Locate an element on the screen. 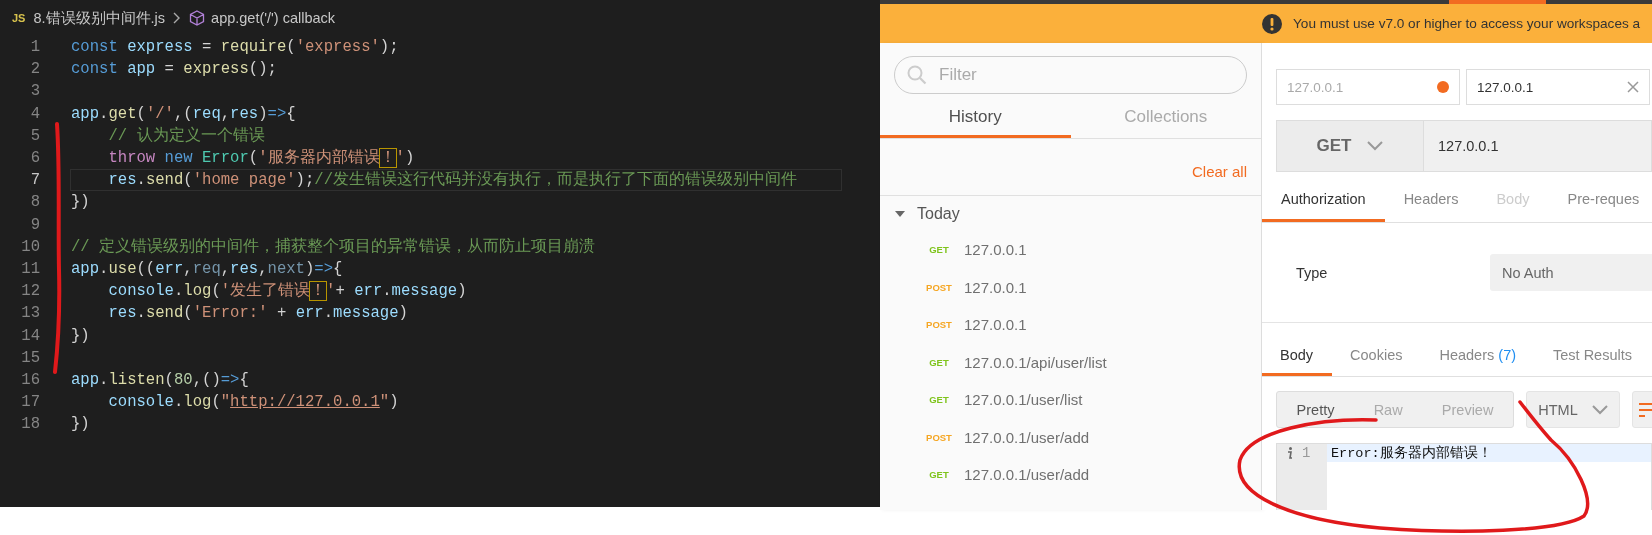  file-type-label: JS is located at coordinates (19, 18).